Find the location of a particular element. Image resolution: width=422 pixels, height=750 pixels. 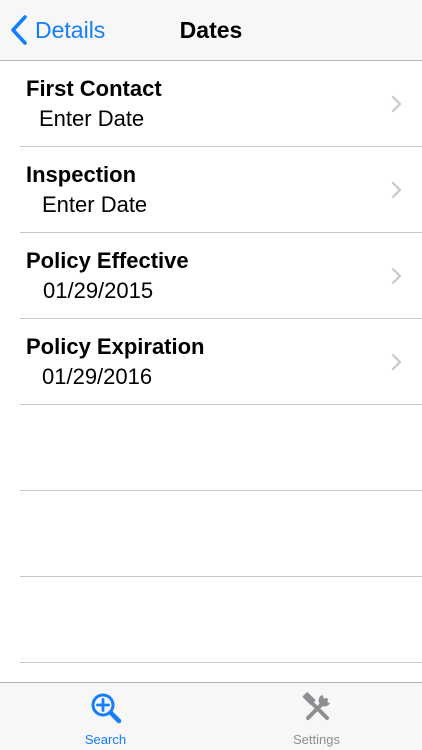

row-inspection: Inspection Enter Date is located at coordinates (211, 190).